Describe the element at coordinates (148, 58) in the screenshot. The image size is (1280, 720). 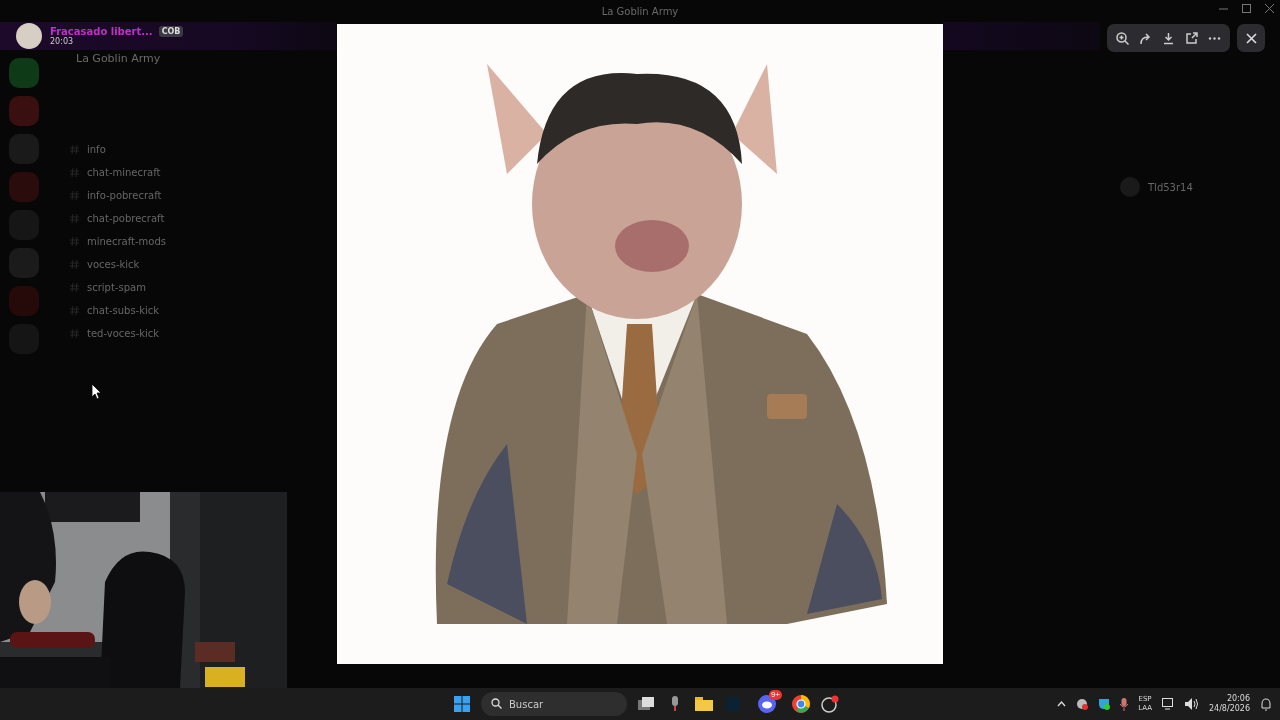
I see `server-name: La Goblin Army` at that location.